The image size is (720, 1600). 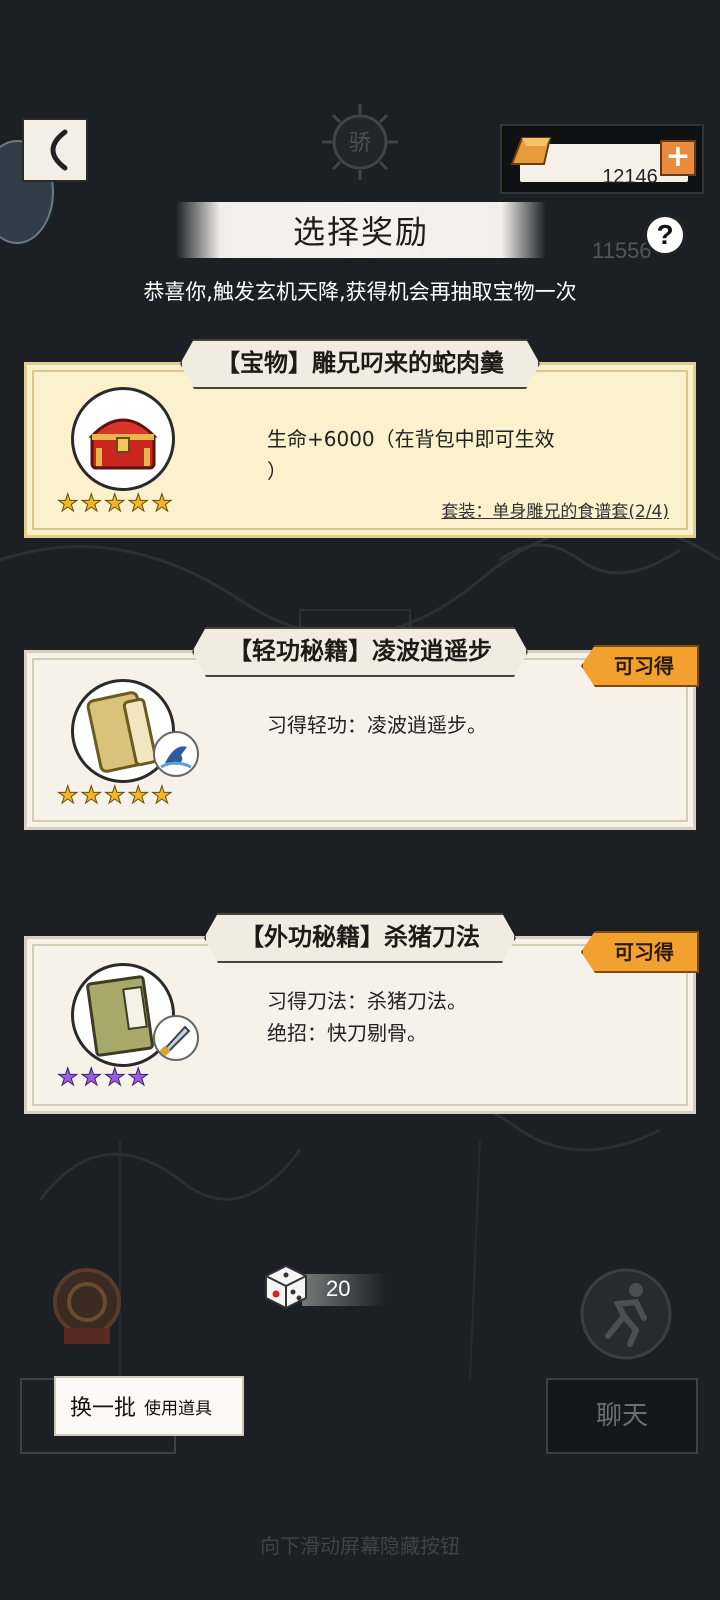 I want to click on chat-button: 聊天, so click(x=622, y=1416).